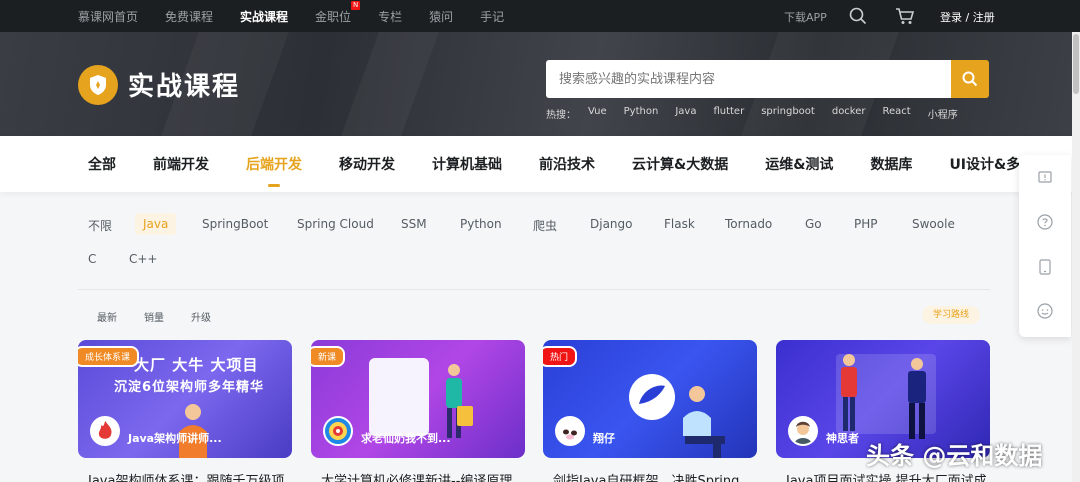 The image size is (1080, 482). Describe the element at coordinates (328, 356) in the screenshot. I see `course-badge: 新课` at that location.